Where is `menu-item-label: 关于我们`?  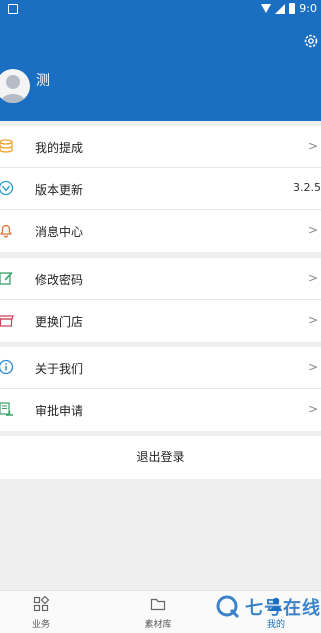 menu-item-label: 关于我们 is located at coordinates (59, 369).